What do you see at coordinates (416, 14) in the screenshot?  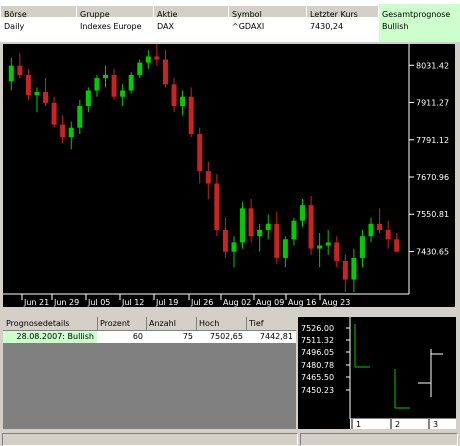 I see `header-label-forecast: Gesamtprognose` at bounding box center [416, 14].